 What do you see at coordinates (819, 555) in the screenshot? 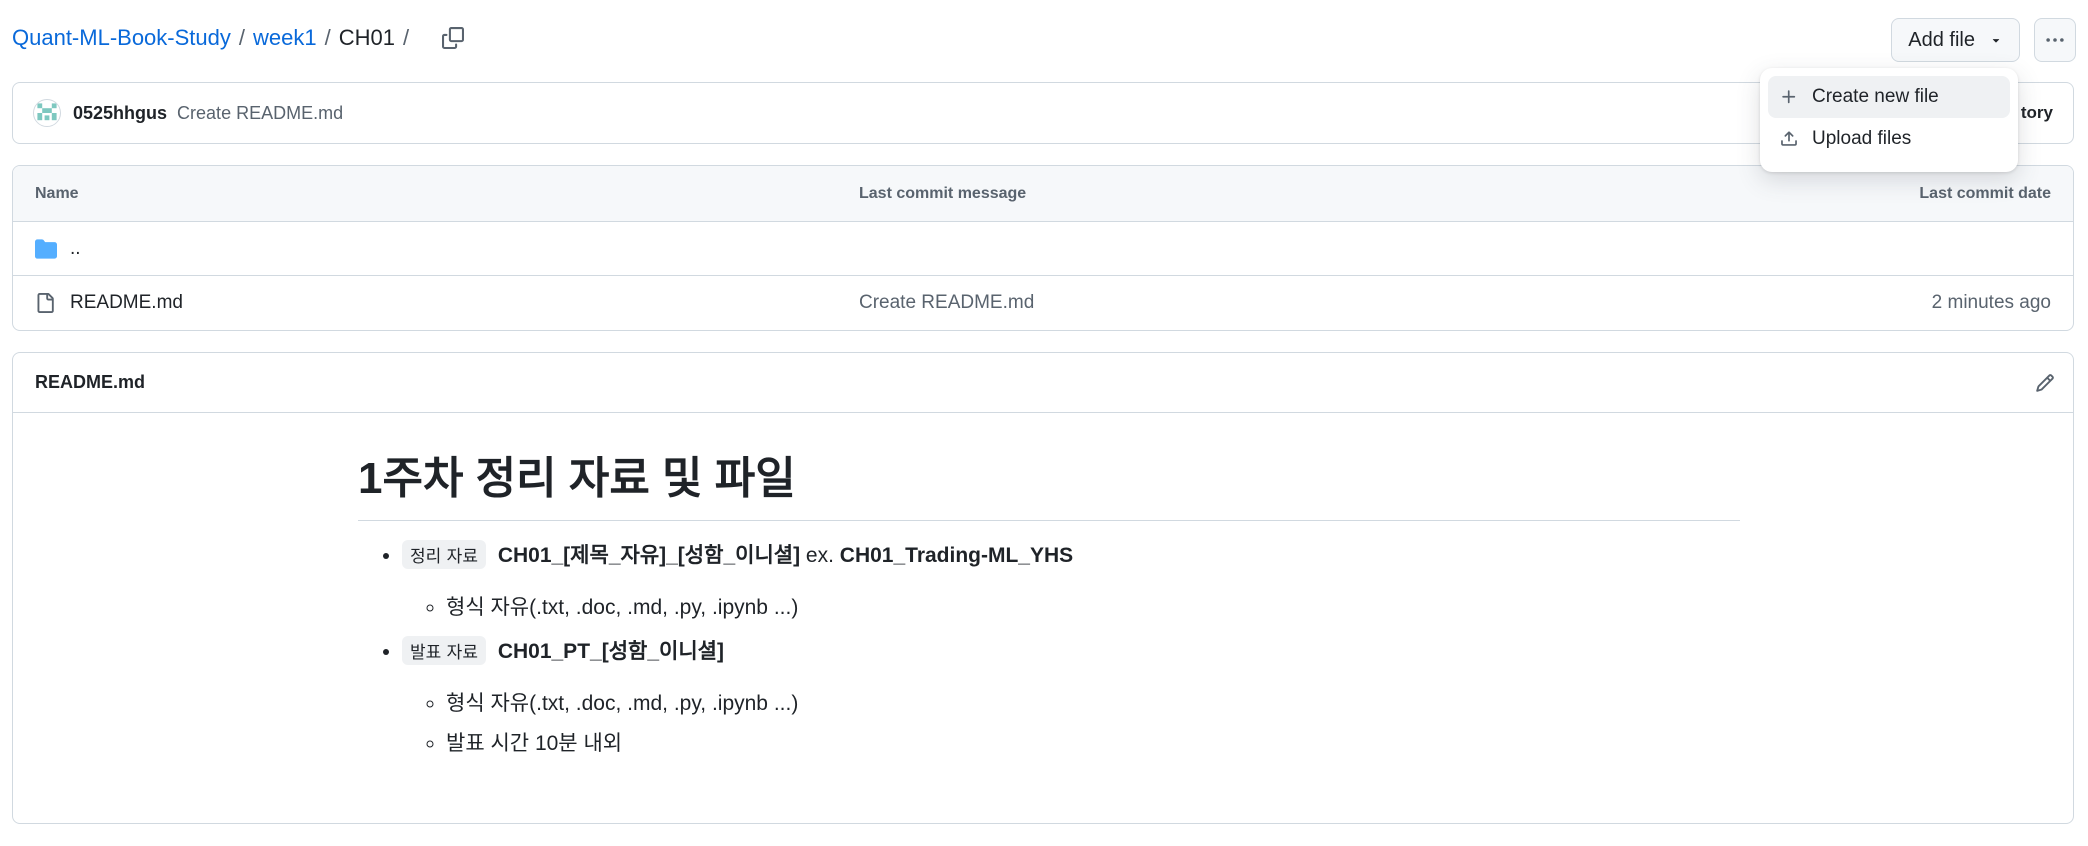
I see `example-prefix: ex.` at bounding box center [819, 555].